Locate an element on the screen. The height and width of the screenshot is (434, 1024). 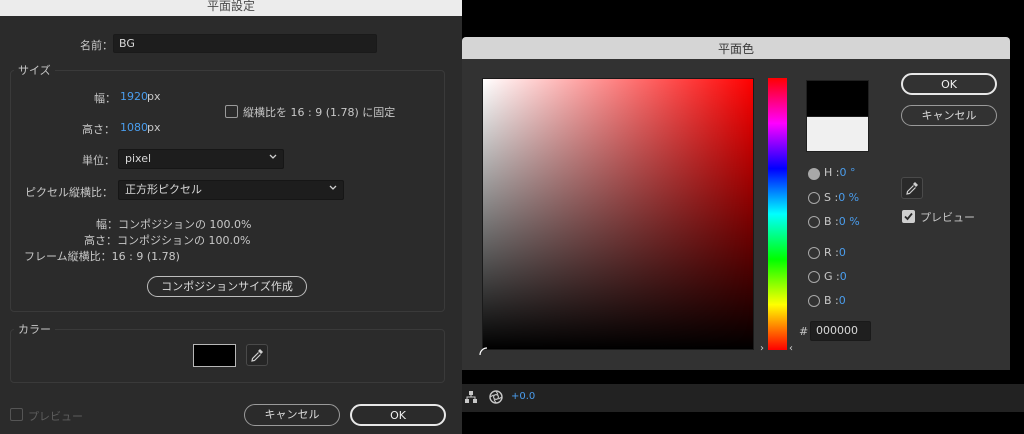
width-label: 幅： is located at coordinates (105, 98).